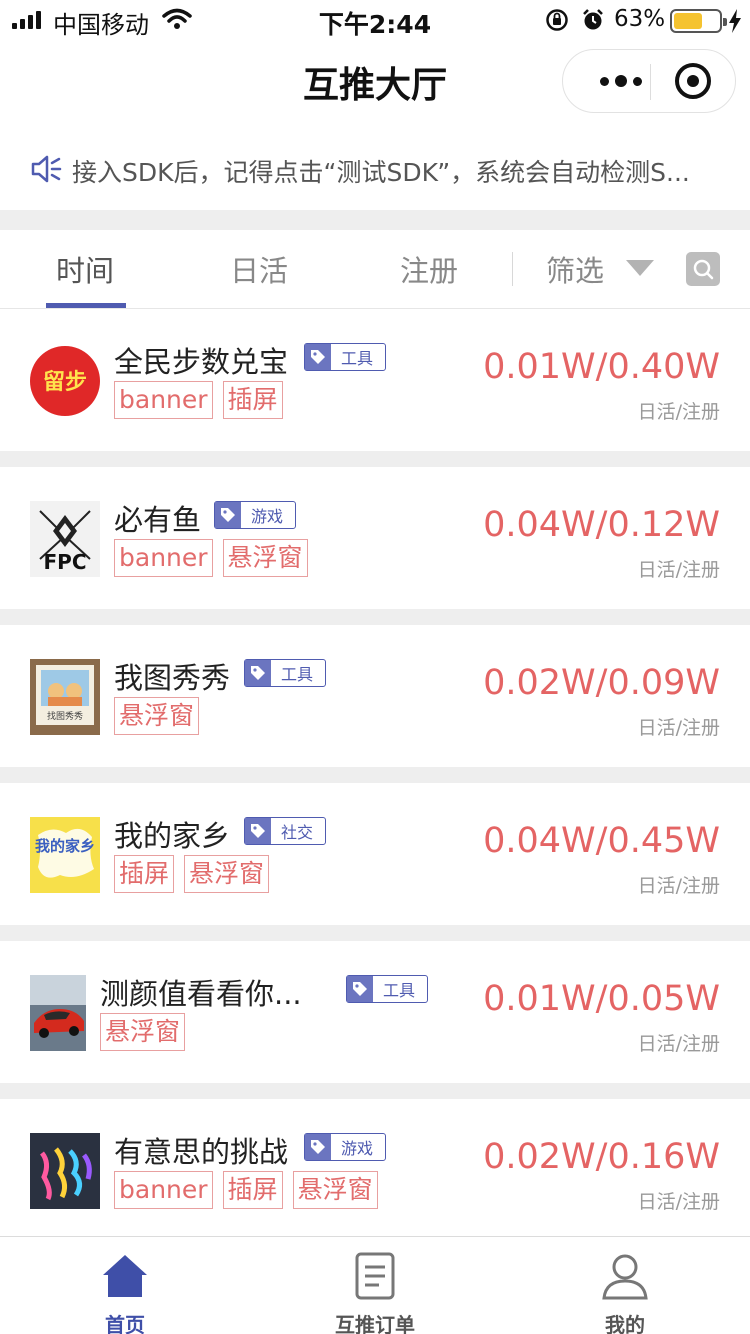  What do you see at coordinates (201, 362) in the screenshot?
I see `app-name: 全民步数兑宝` at bounding box center [201, 362].